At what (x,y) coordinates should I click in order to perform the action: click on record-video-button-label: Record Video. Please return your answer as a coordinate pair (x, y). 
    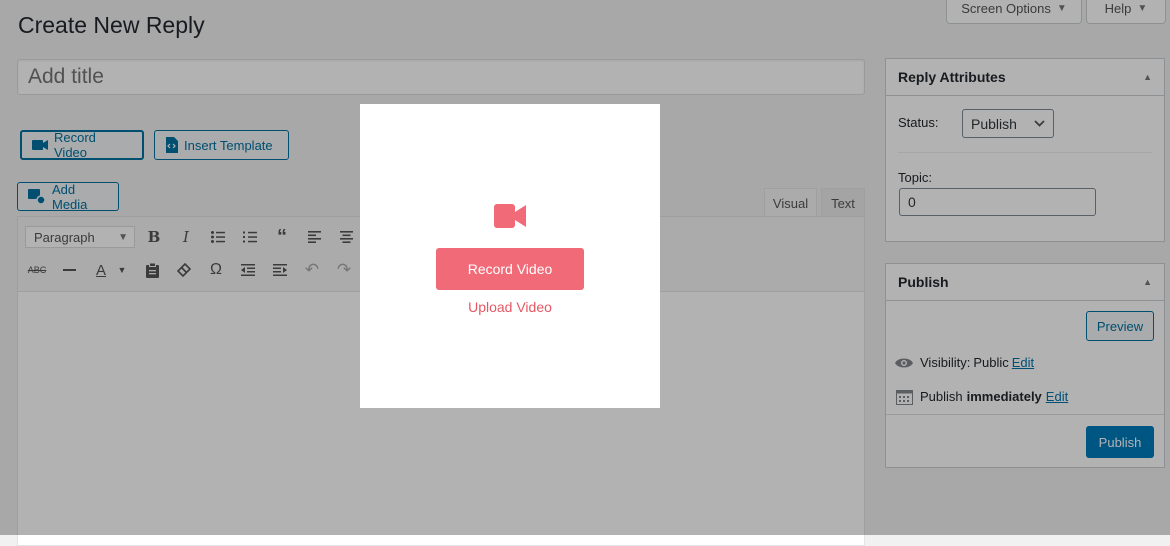
    Looking at the image, I should click on (510, 269).